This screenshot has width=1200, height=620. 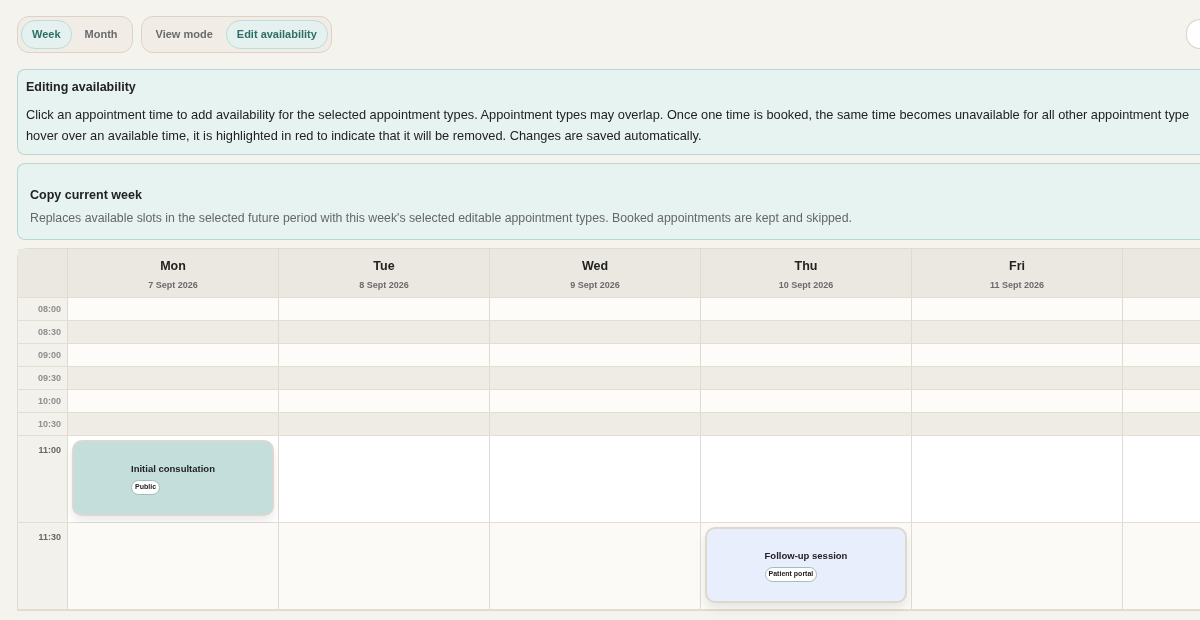 What do you see at coordinates (173, 267) in the screenshot?
I see `day-name: Mon` at bounding box center [173, 267].